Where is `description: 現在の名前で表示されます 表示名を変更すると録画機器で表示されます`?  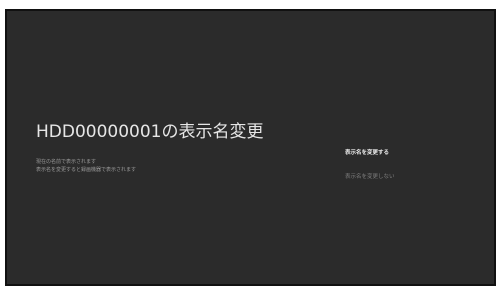
description: 現在の名前で表示されます 表示名を変更すると録画機器で表示されます is located at coordinates (86, 166).